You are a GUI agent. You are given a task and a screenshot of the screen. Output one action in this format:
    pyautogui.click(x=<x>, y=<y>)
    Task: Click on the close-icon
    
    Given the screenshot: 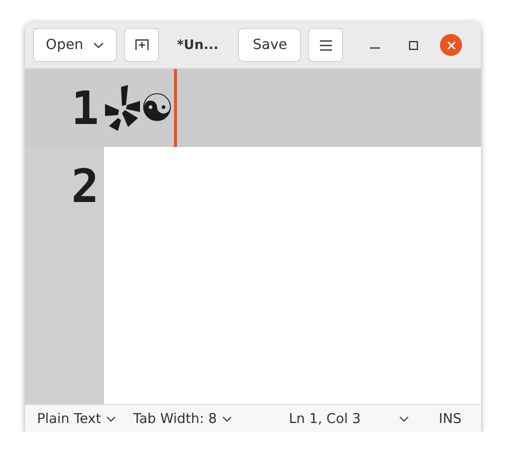 What is the action you would take?
    pyautogui.click(x=451, y=45)
    